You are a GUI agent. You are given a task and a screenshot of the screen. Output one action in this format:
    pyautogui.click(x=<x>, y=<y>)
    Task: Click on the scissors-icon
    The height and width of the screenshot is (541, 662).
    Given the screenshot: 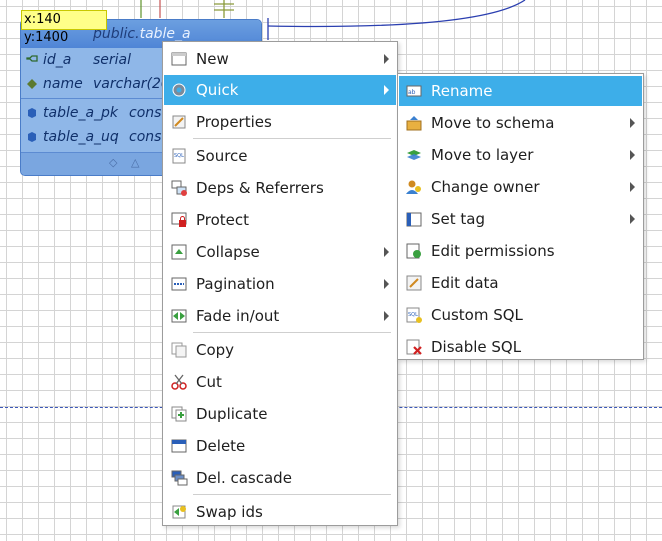 What is the action you would take?
    pyautogui.click(x=179, y=382)
    